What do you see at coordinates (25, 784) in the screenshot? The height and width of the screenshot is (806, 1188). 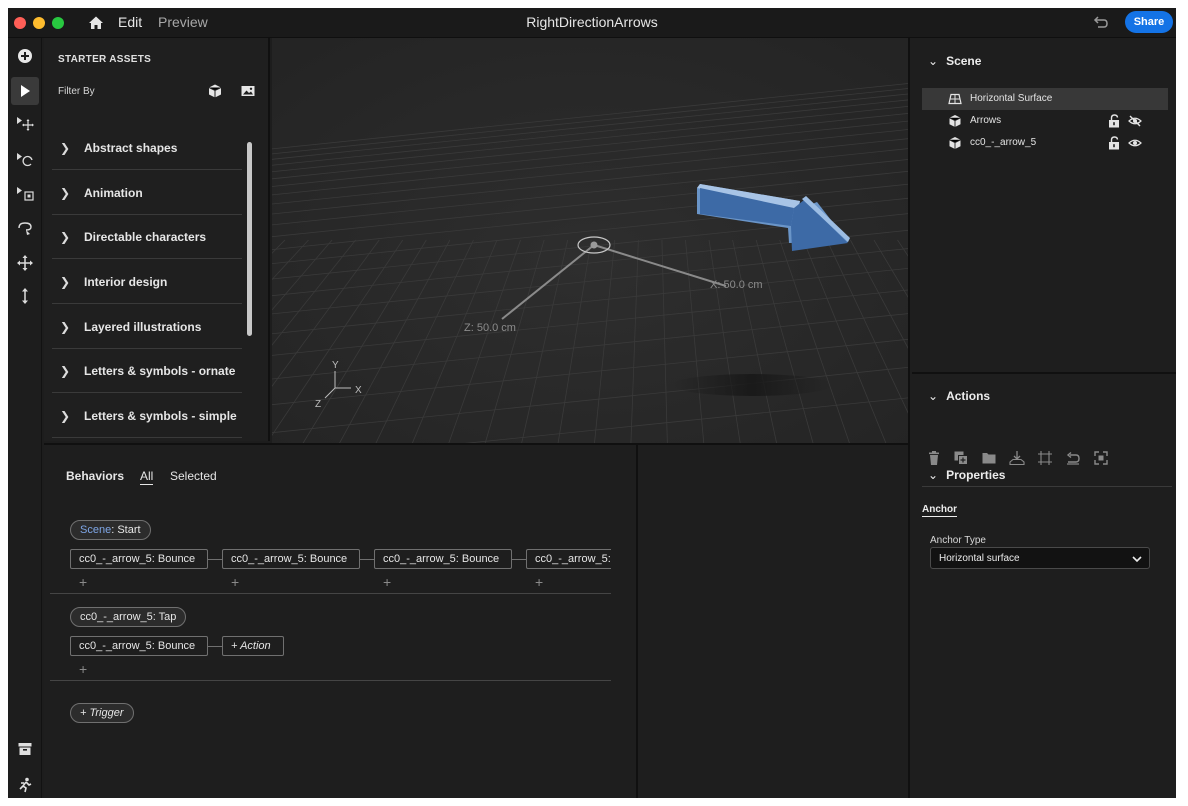 I see `run-tool` at bounding box center [25, 784].